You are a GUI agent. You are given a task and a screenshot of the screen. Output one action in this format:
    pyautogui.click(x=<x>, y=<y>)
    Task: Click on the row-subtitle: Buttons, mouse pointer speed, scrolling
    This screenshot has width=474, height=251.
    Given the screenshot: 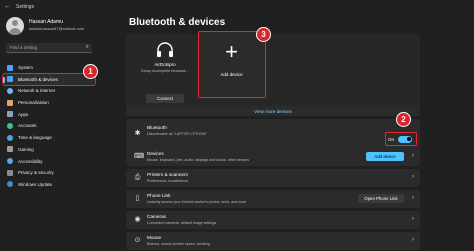 What is the action you would take?
    pyautogui.click(x=178, y=244)
    